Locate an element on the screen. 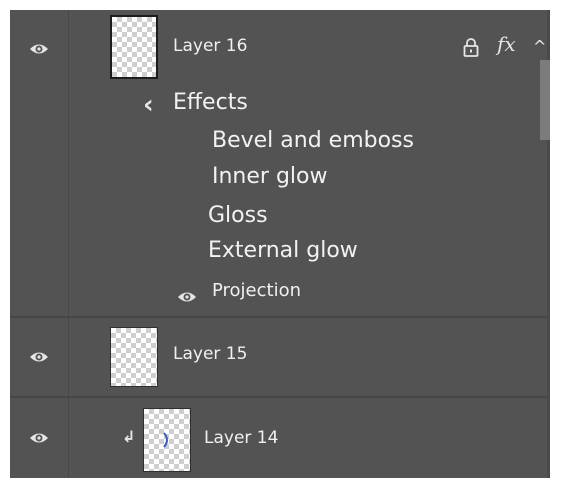  effect-bevel-emboss: Bevel and emboss is located at coordinates (313, 140).